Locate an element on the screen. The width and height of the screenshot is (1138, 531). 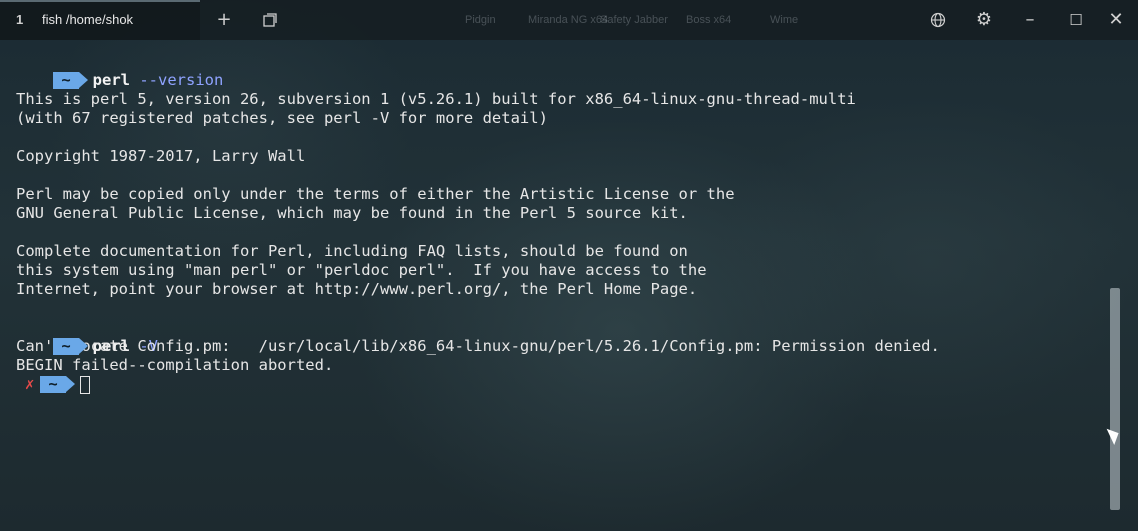
globe-icon is located at coordinates (938, 20).